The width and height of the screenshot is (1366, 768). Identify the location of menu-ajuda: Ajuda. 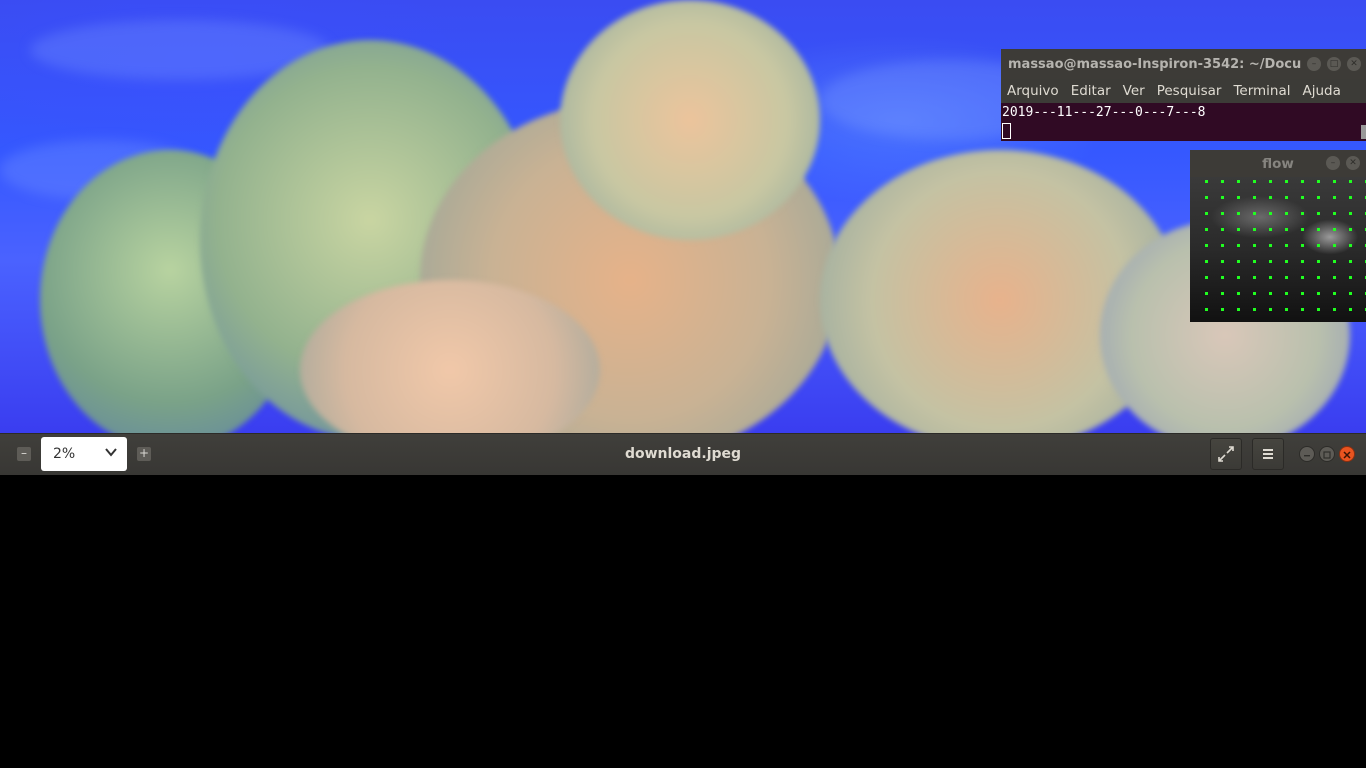
(1322, 91).